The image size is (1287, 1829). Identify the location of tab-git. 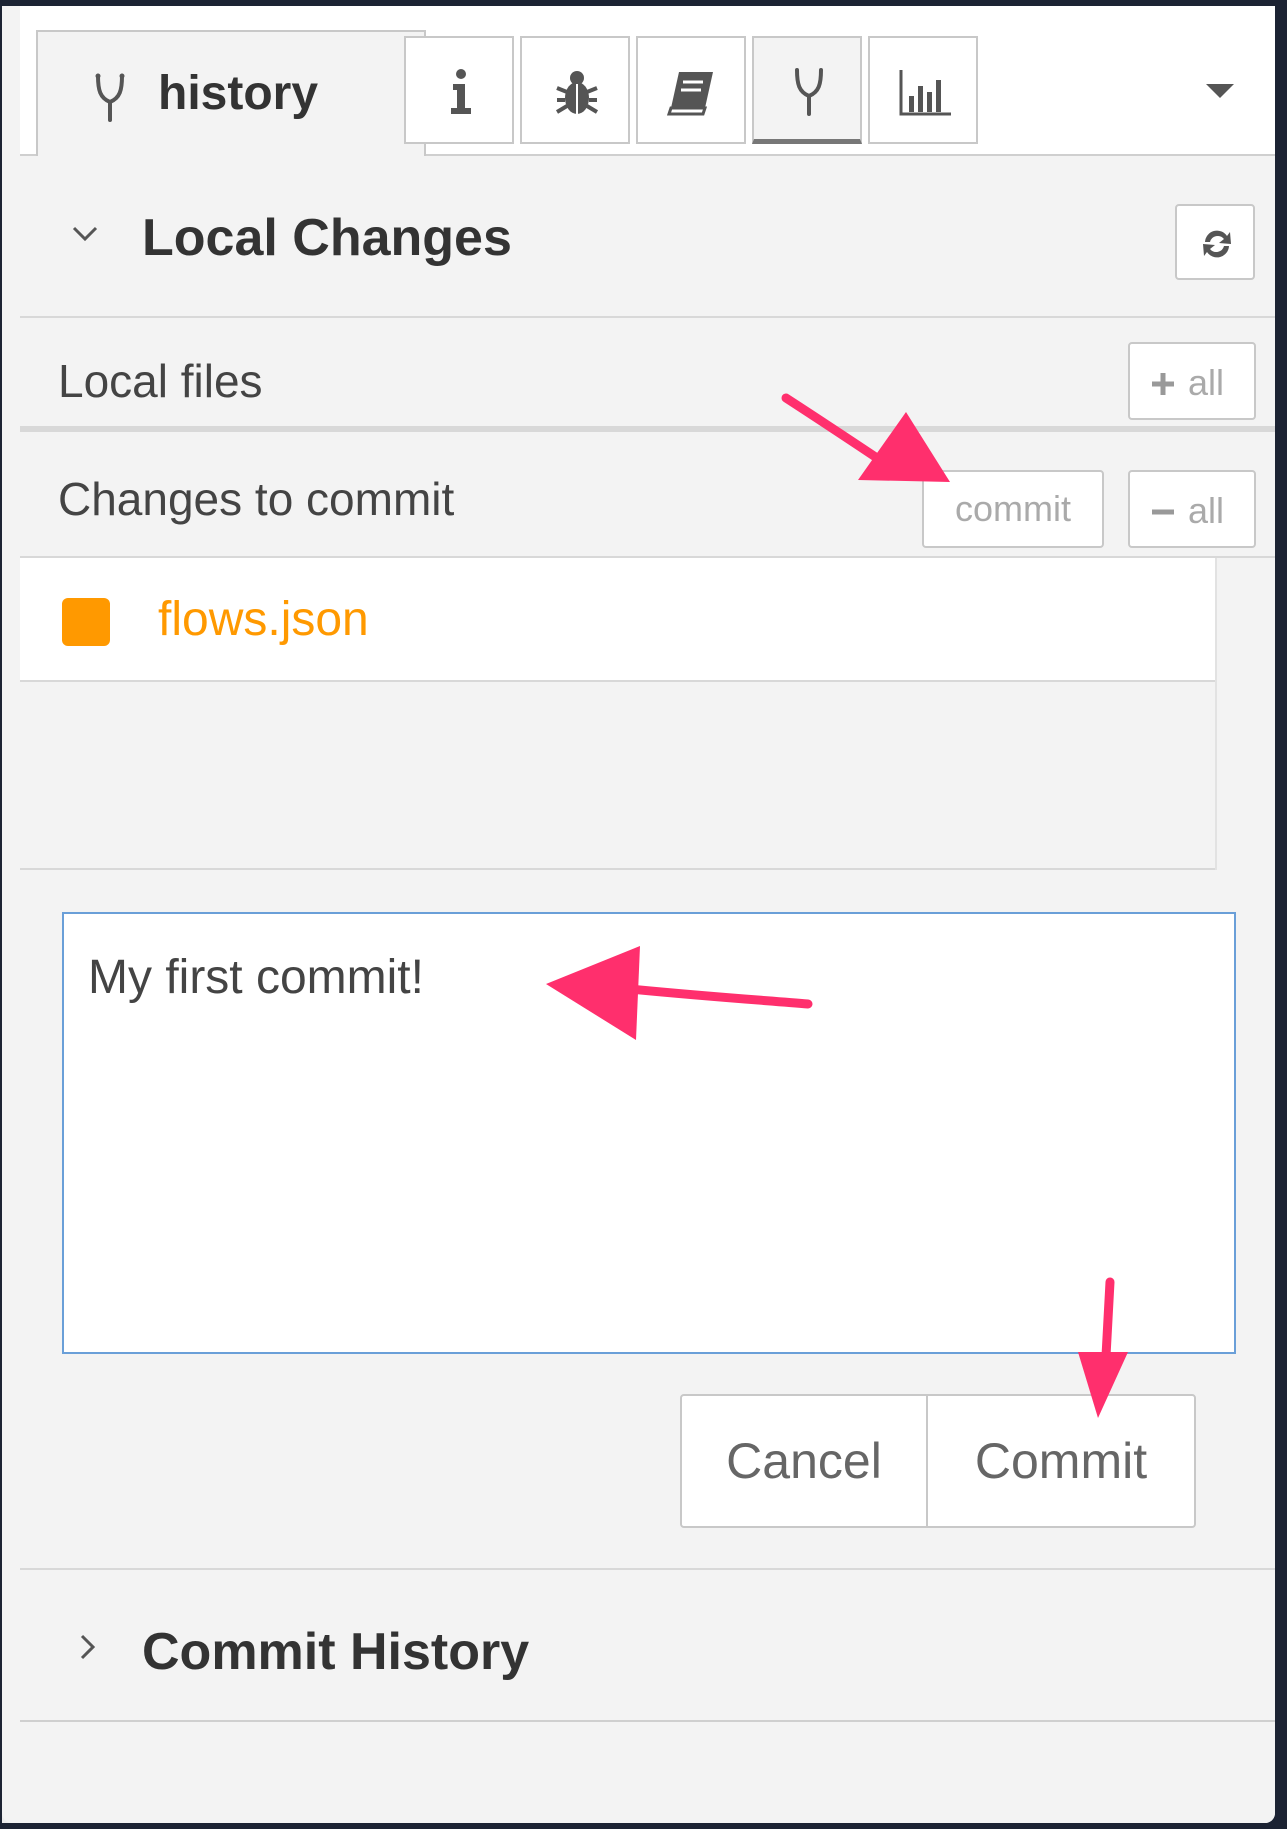
(807, 90).